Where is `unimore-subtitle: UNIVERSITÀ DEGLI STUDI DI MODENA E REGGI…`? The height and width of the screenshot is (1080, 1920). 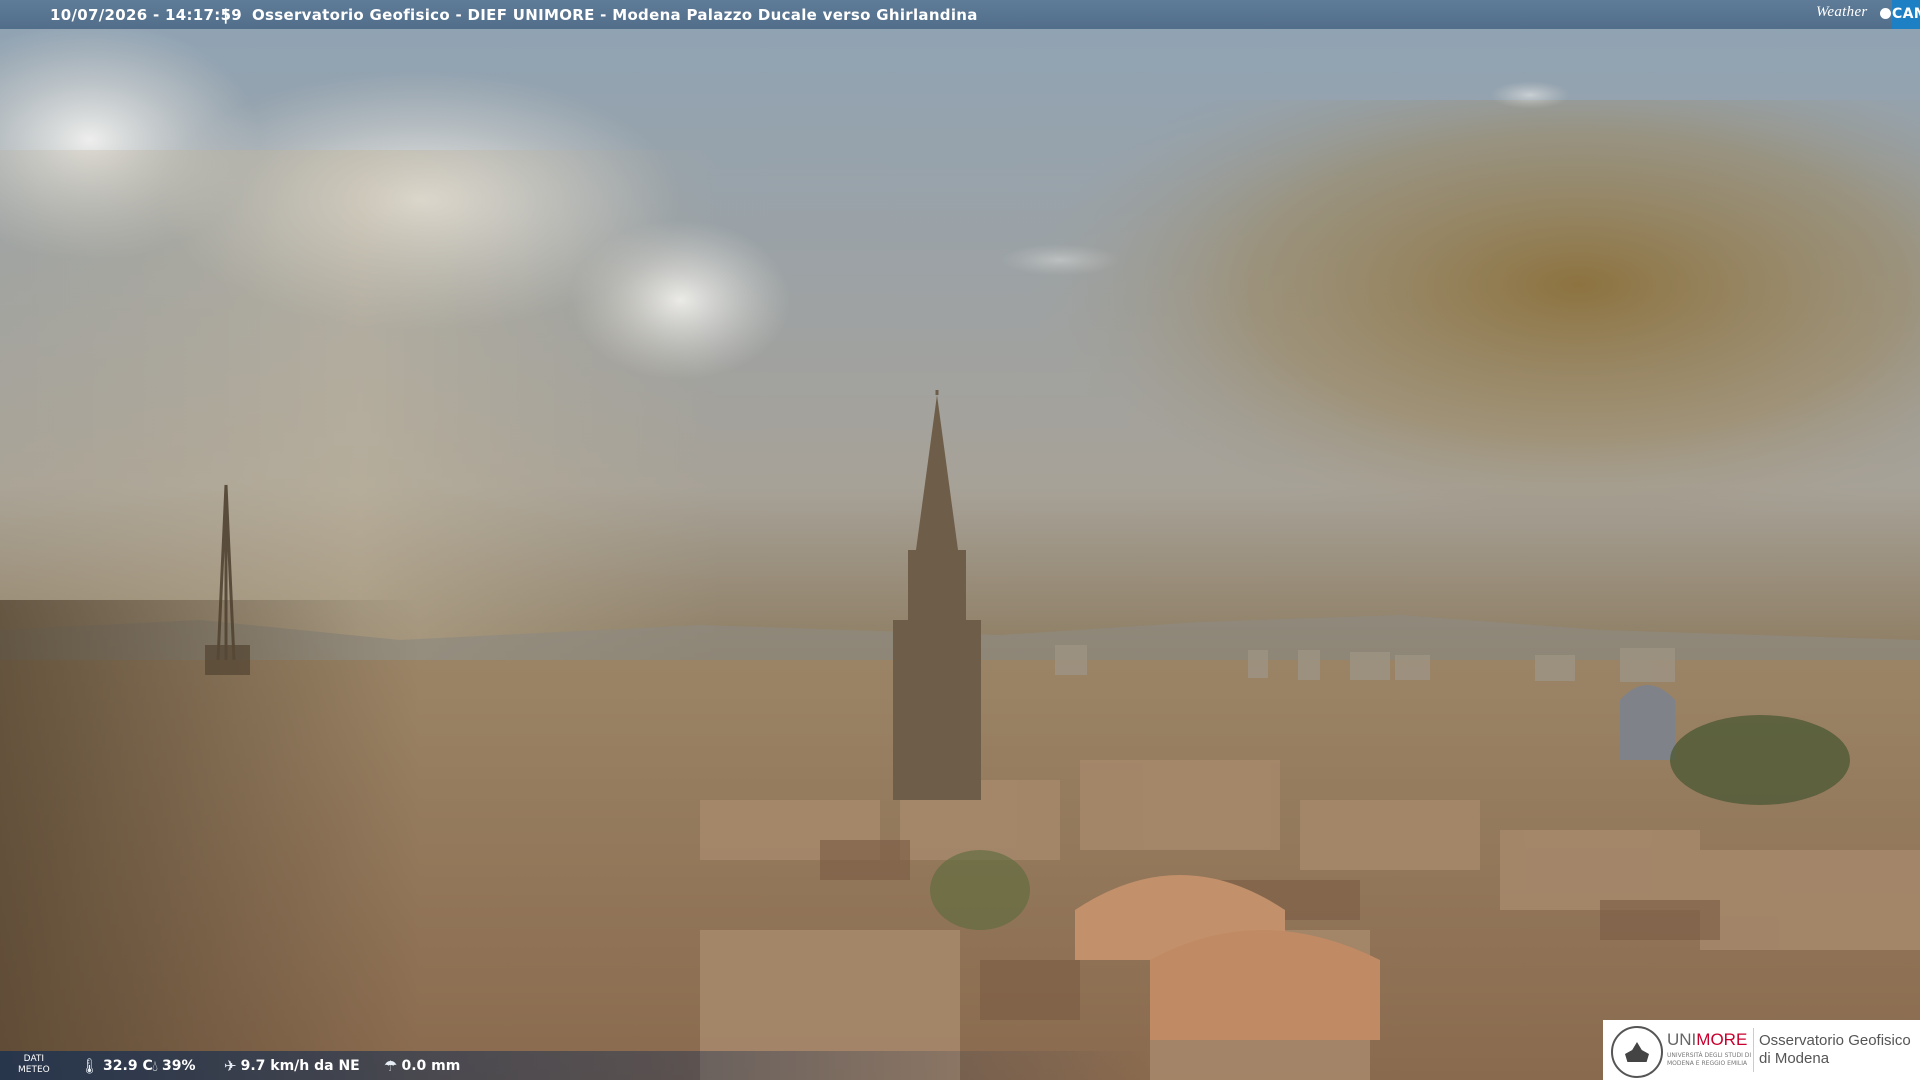
unimore-subtitle: UNIVERSITÀ DEGLI STUDI DI MODENA E REGGI… is located at coordinates (1709, 1059).